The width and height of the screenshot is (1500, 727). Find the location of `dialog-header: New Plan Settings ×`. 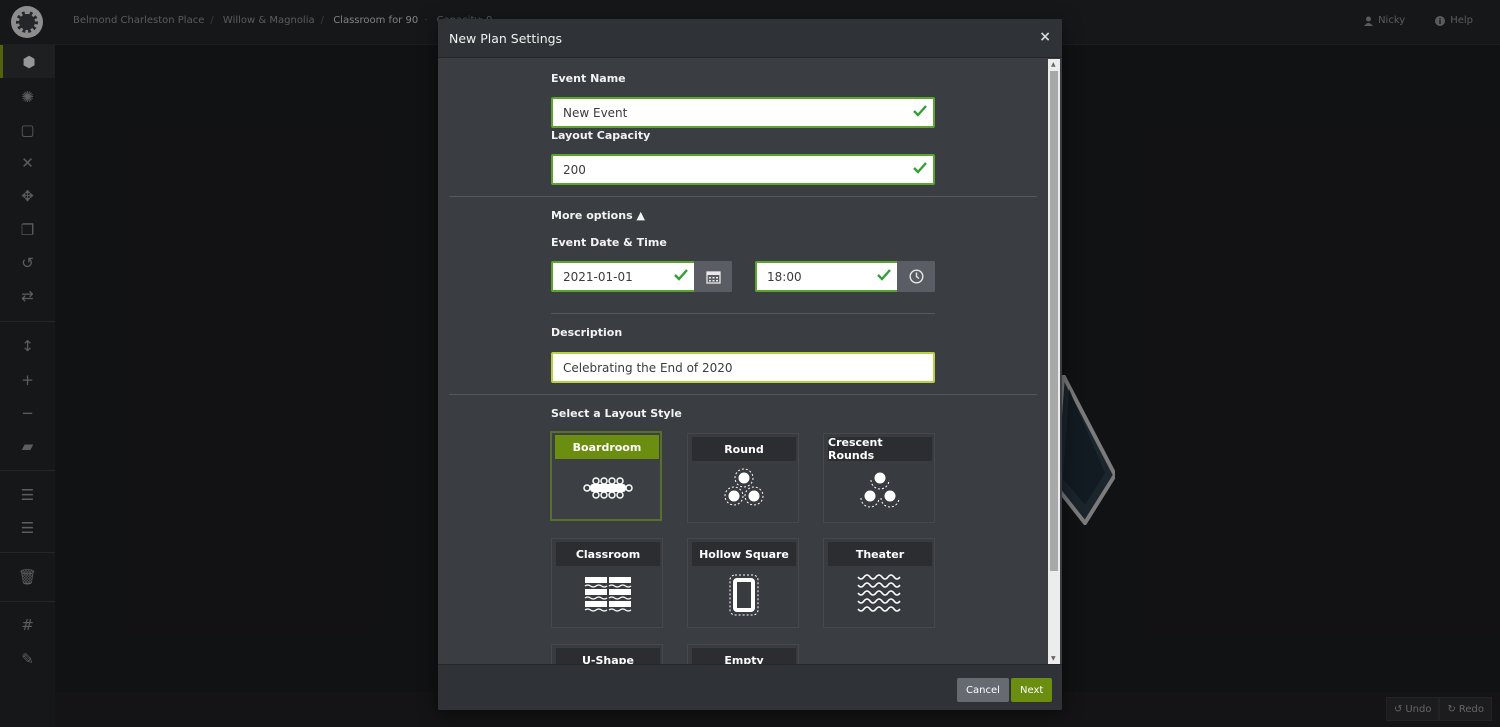

dialog-header: New Plan Settings × is located at coordinates (750, 38).